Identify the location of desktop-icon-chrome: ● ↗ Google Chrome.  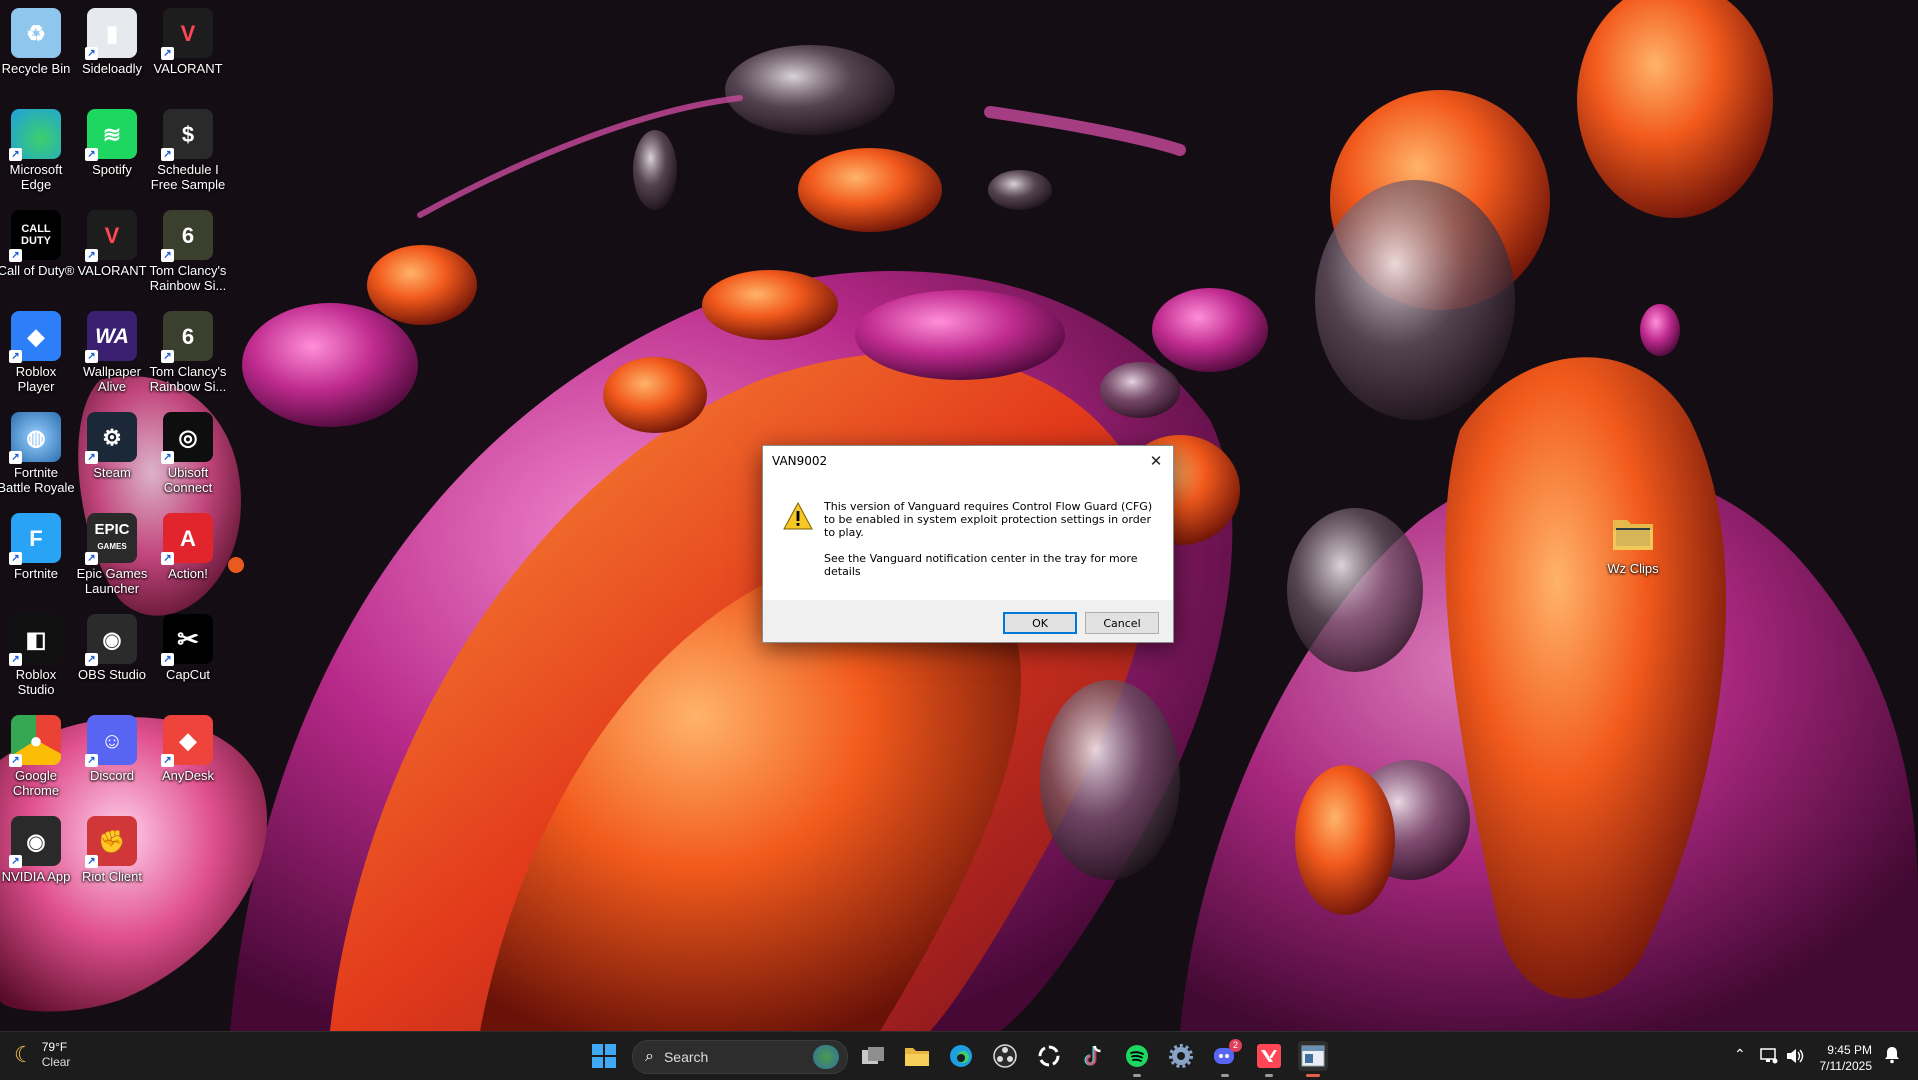
(37, 756).